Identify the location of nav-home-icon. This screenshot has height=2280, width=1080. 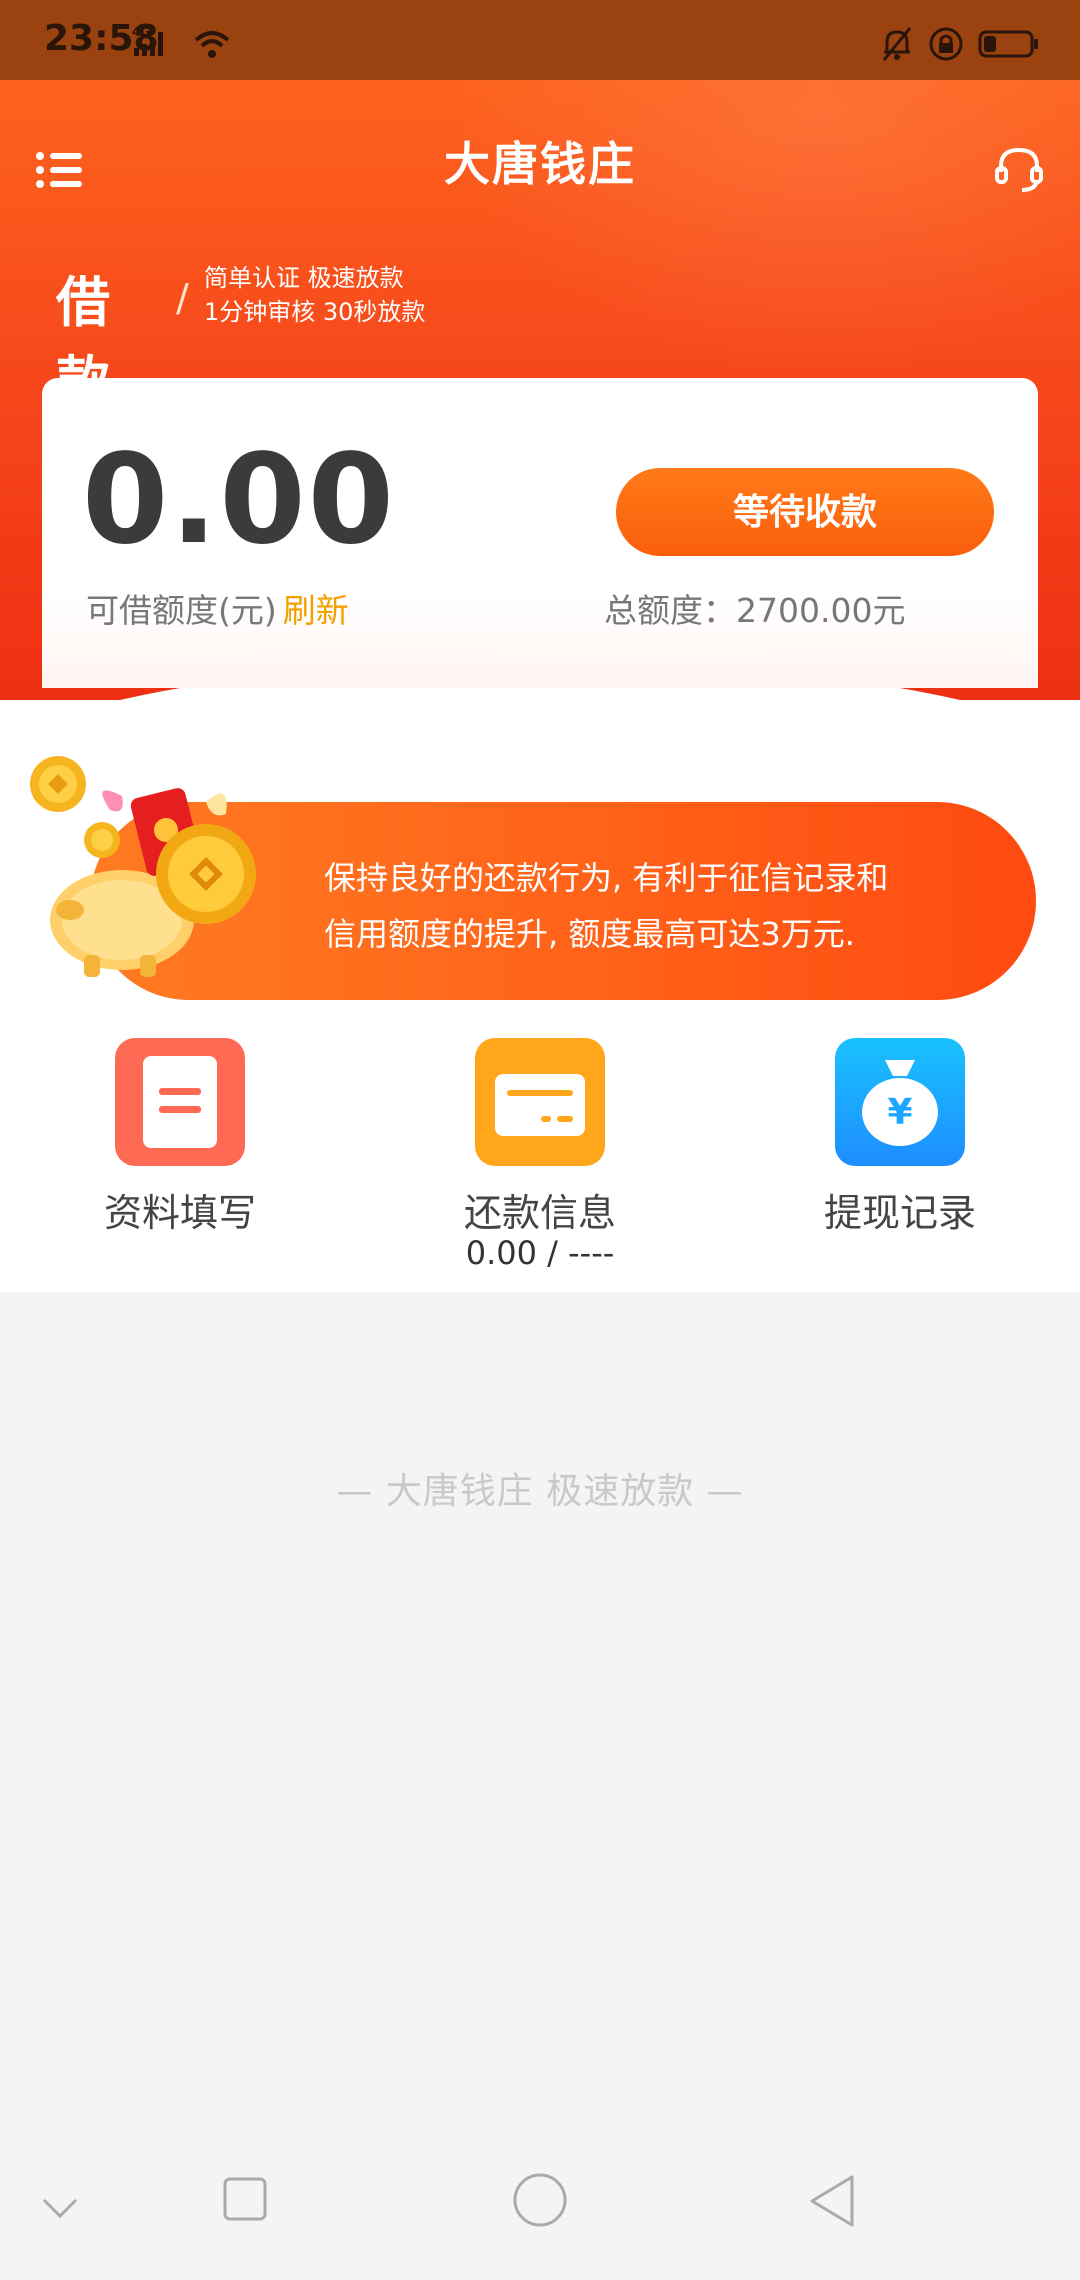
(540, 2202).